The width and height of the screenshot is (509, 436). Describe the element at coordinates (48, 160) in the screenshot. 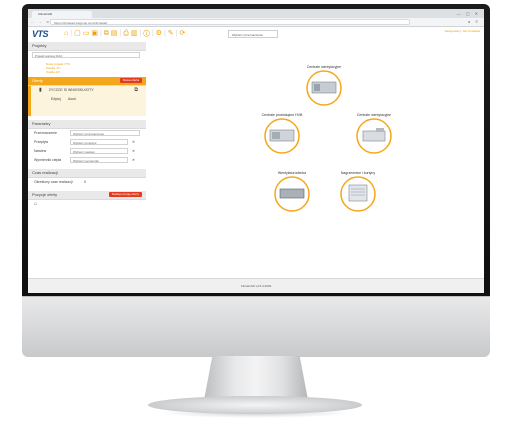

I see `param-label-4: Wymiennik ciepła` at that location.